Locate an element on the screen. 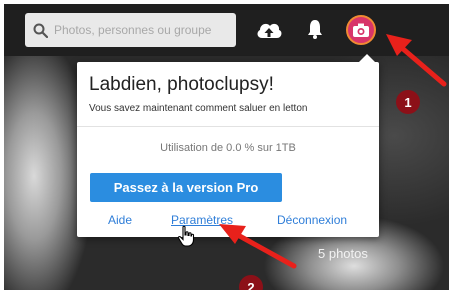 The height and width of the screenshot is (294, 453). step-badge-1: 1 is located at coordinates (408, 102).